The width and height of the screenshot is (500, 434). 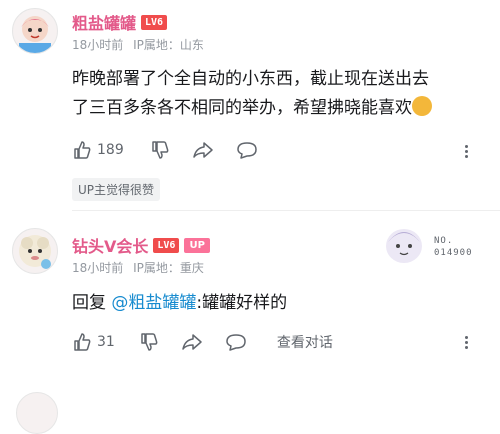 I want to click on ip-location: IP属地：重庆, so click(x=168, y=268).